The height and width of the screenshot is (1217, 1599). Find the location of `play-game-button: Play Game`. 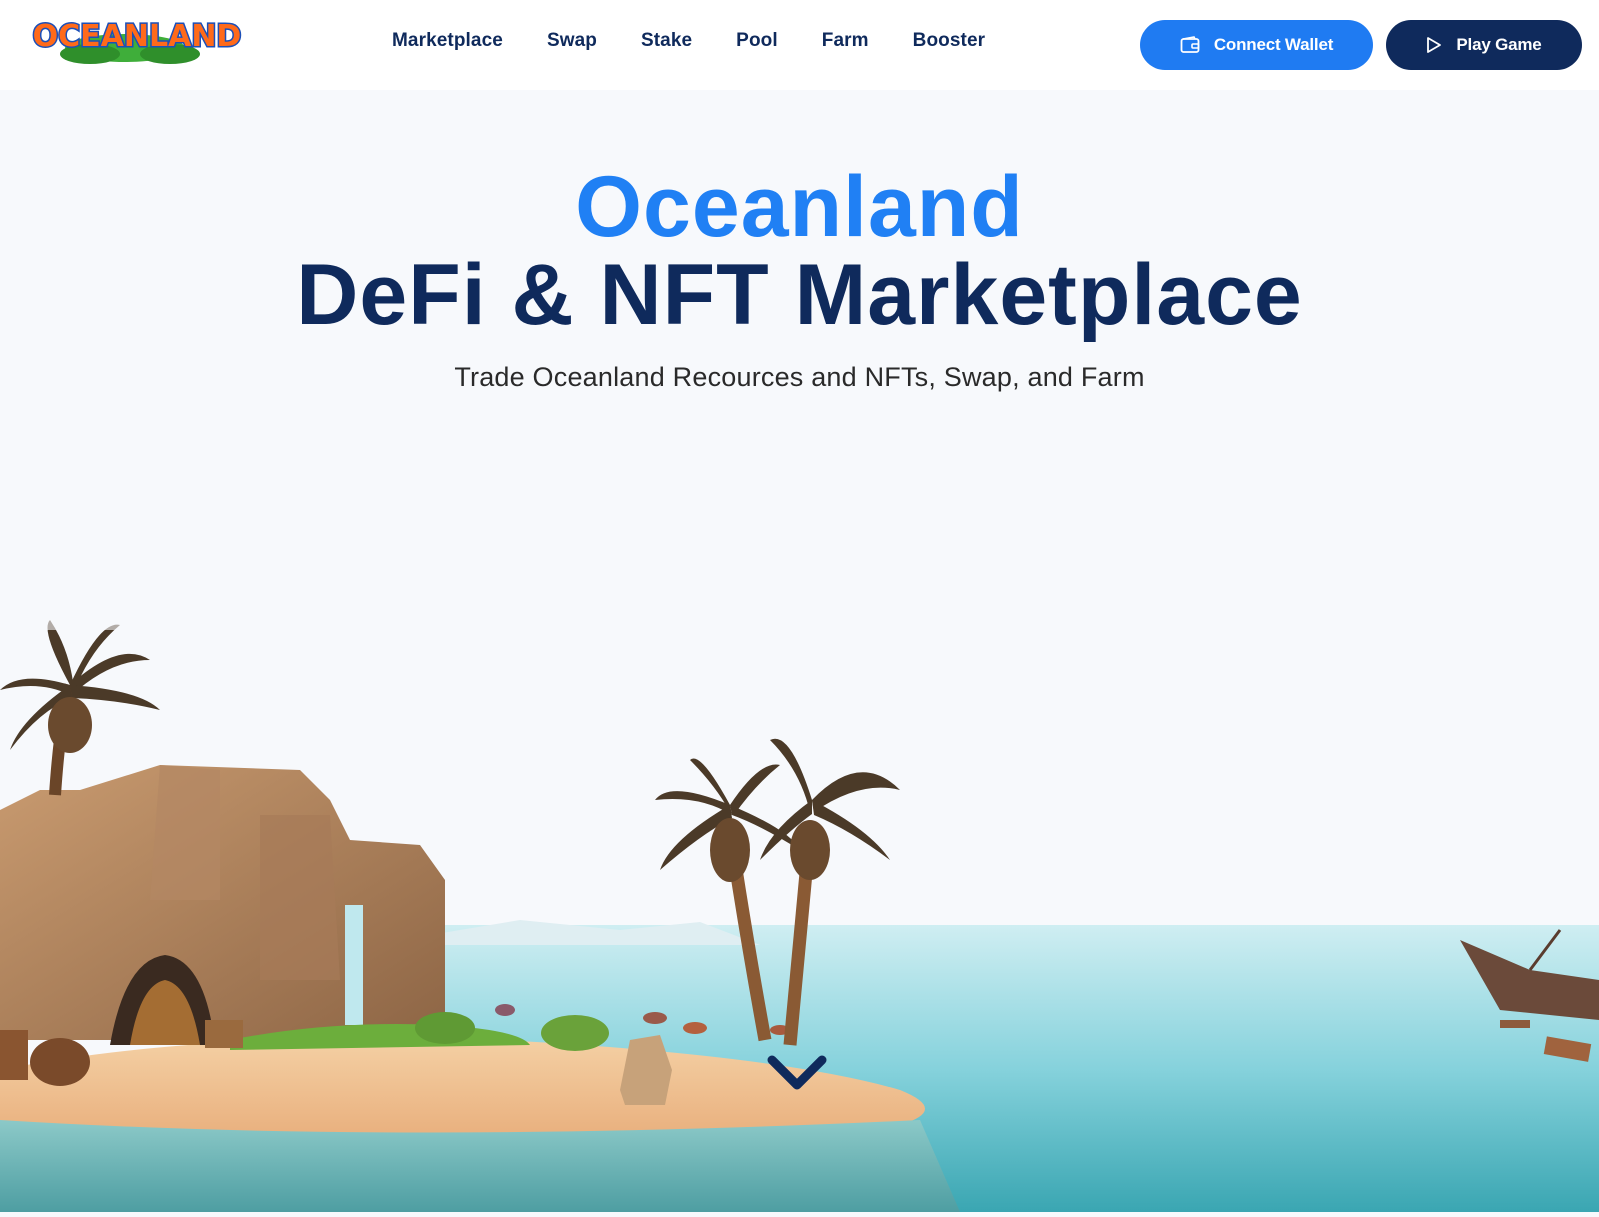

play-game-button: Play Game is located at coordinates (1484, 45).